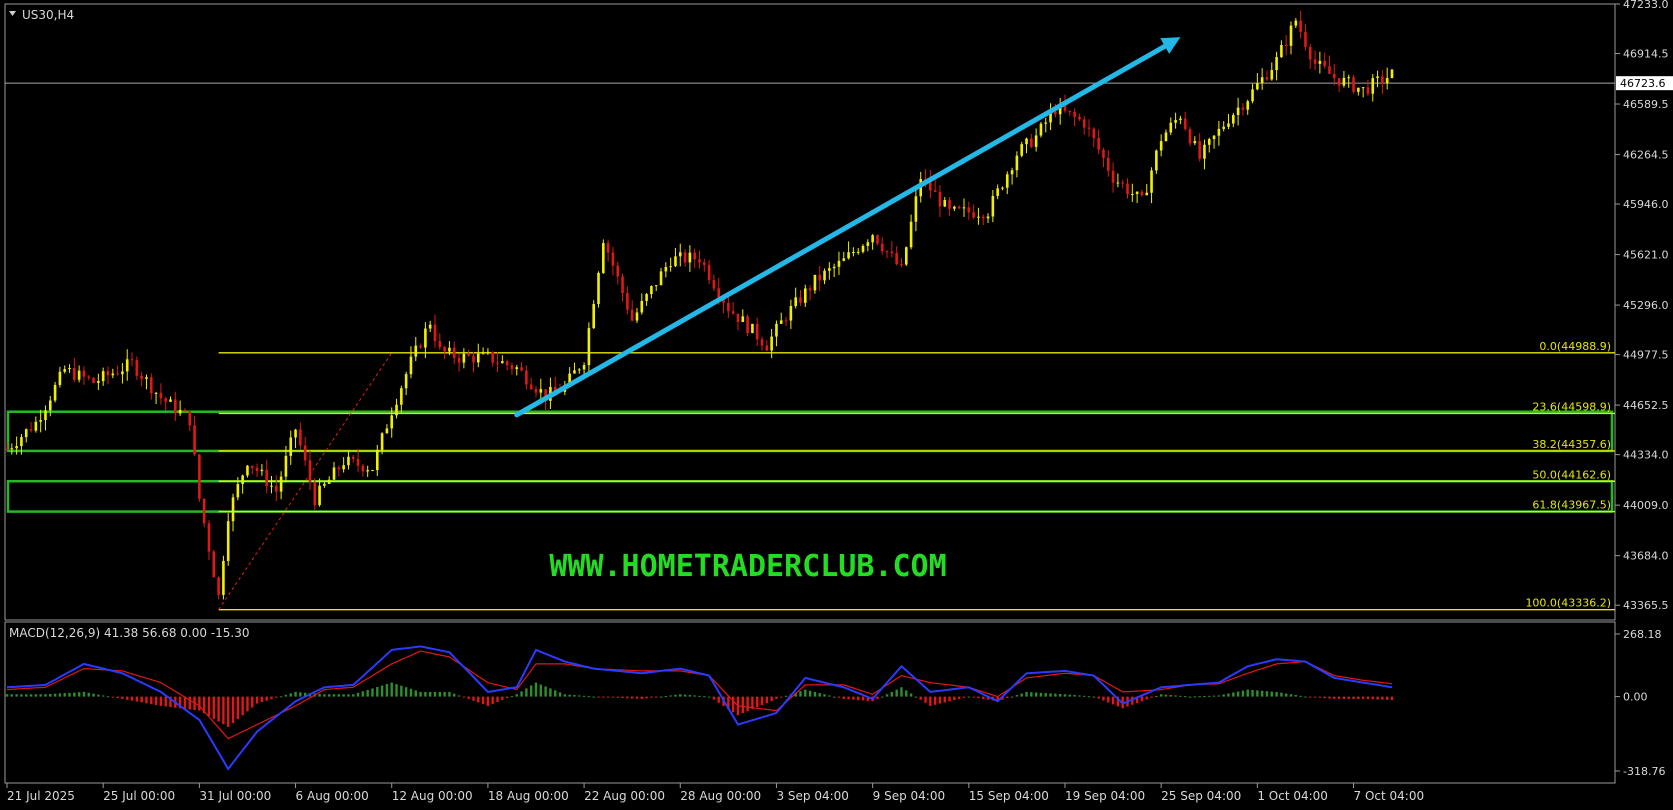 The height and width of the screenshot is (810, 1673). I want to click on watermark: WWW.HOMETRADERCLUB.COM, so click(747, 566).